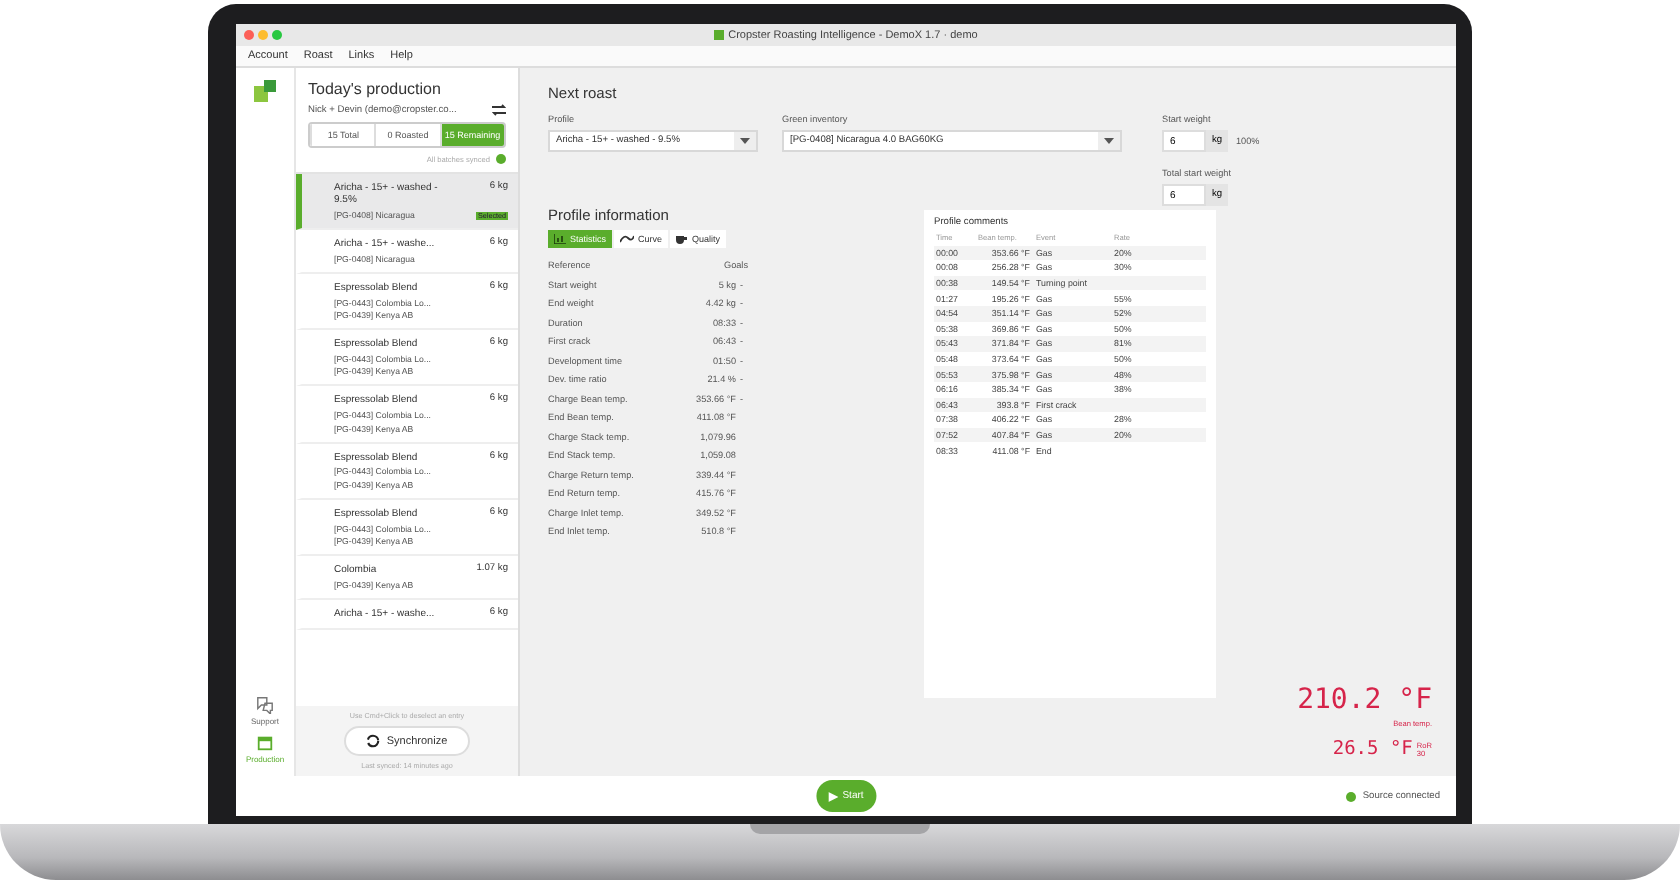 The height and width of the screenshot is (896, 1680). What do you see at coordinates (263, 35) in the screenshot?
I see `minimize-button` at bounding box center [263, 35].